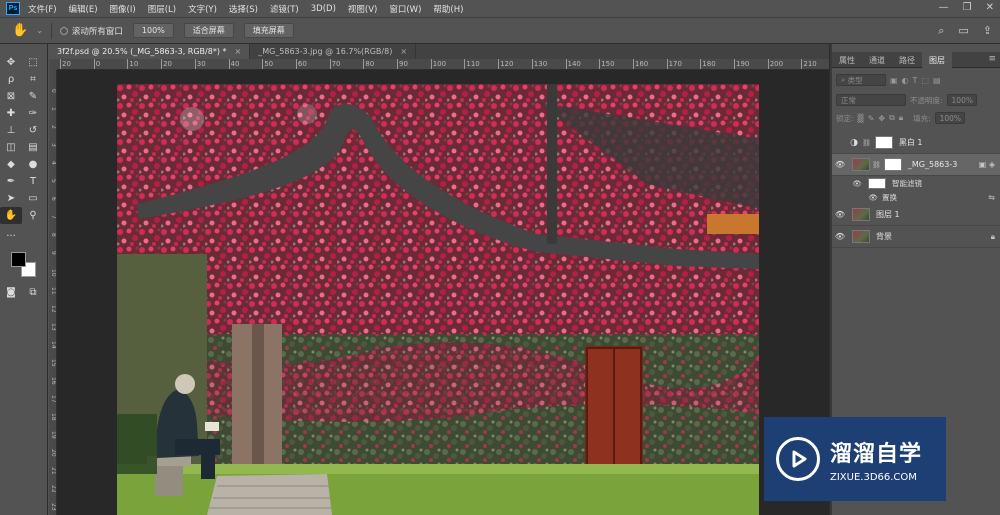  What do you see at coordinates (33, 147) in the screenshot?
I see `gradient-tool-icon: ▤` at bounding box center [33, 147].